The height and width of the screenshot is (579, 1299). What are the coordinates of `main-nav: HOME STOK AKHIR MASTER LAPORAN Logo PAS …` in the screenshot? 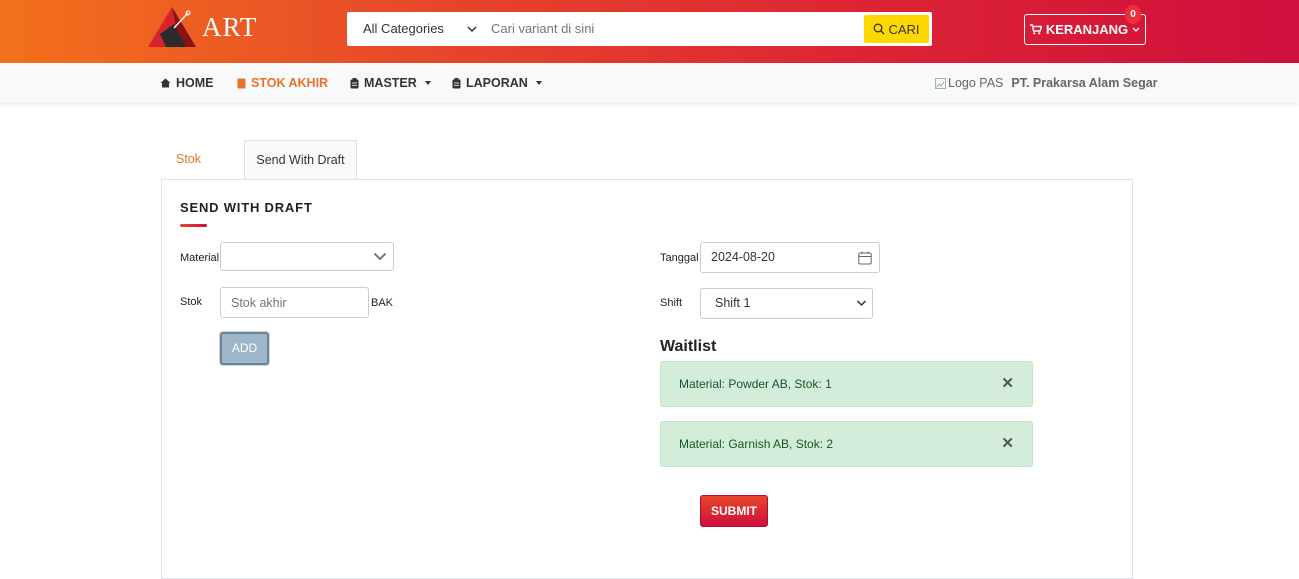 It's located at (649, 83).